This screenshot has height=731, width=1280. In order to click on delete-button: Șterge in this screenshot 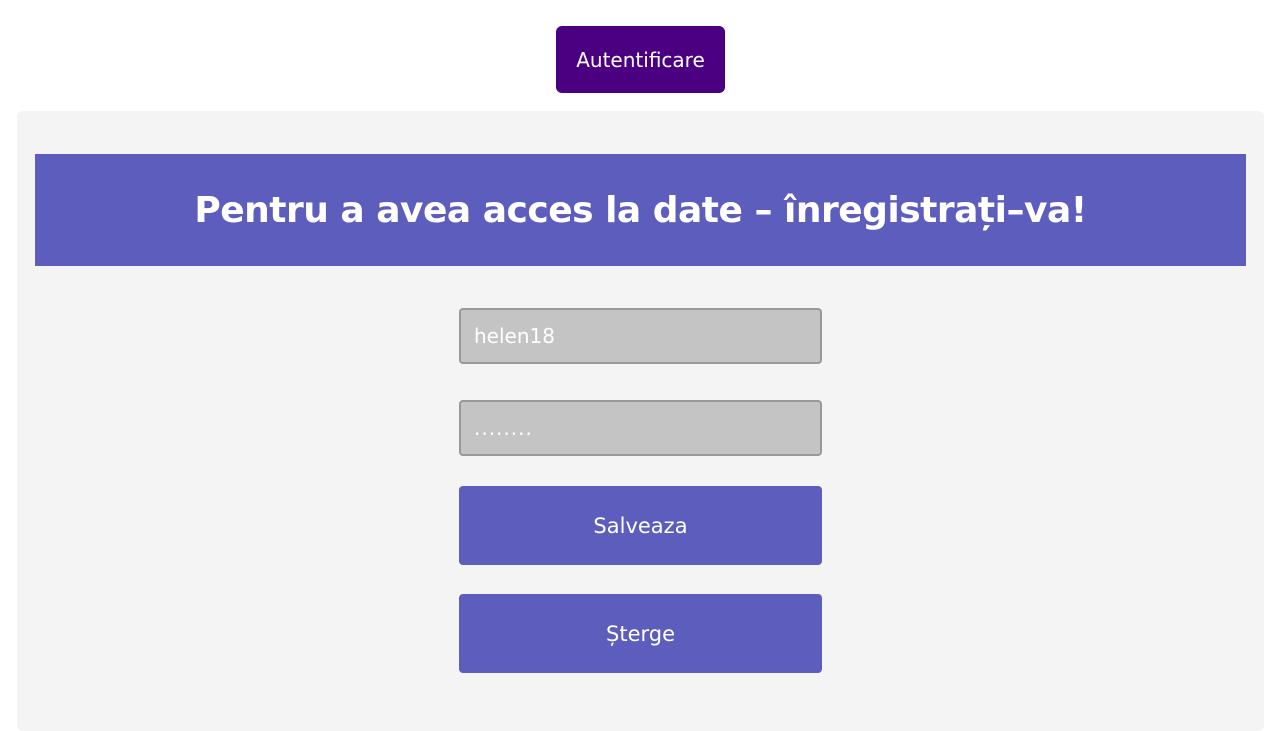, I will do `click(640, 633)`.